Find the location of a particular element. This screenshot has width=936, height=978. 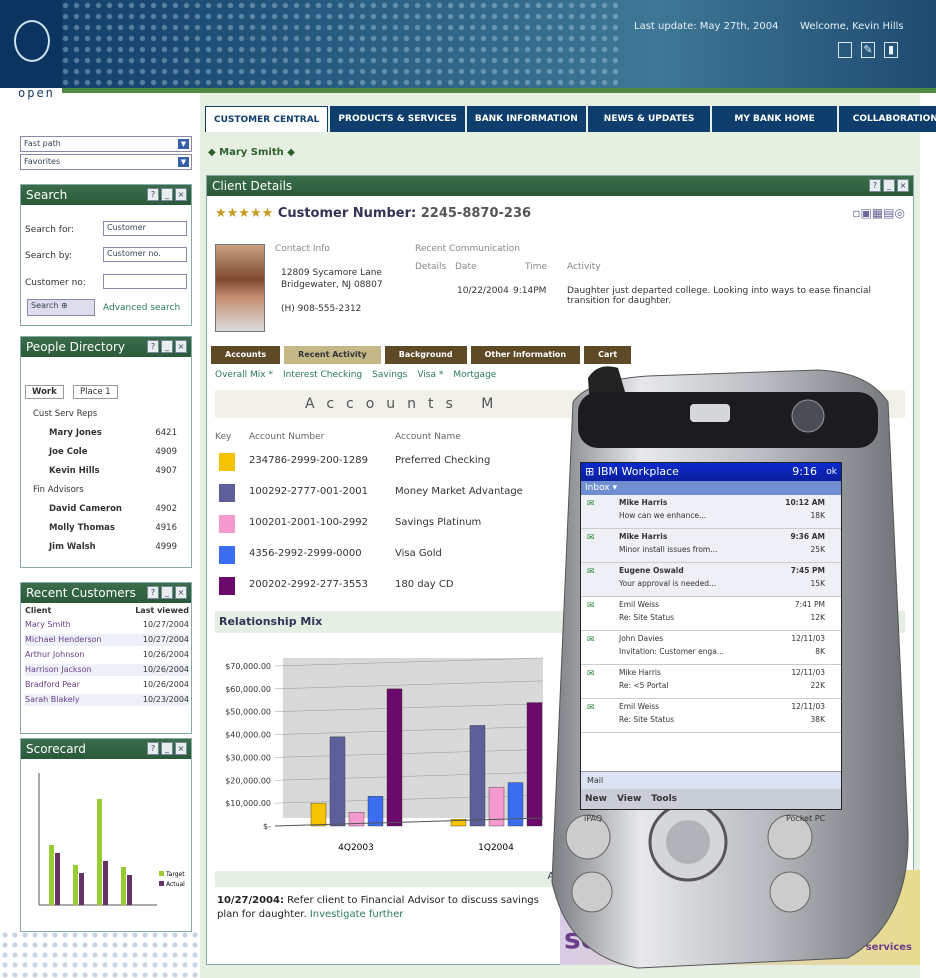

address-line-1: 12809 Sycamore Lane is located at coordinates (331, 273).